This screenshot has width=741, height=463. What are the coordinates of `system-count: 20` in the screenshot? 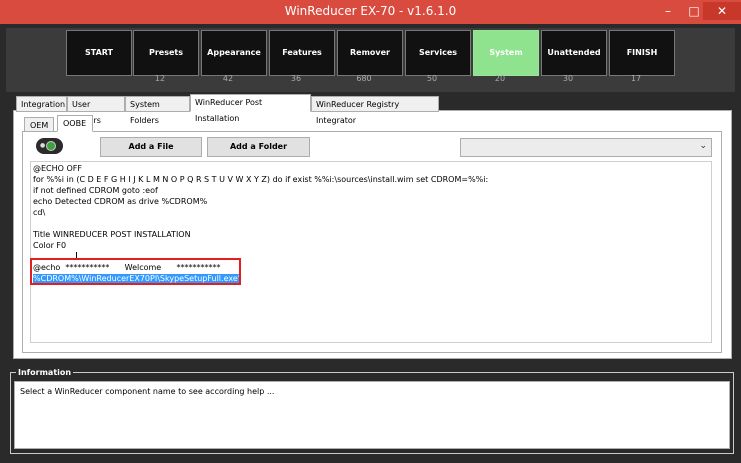 It's located at (500, 78).